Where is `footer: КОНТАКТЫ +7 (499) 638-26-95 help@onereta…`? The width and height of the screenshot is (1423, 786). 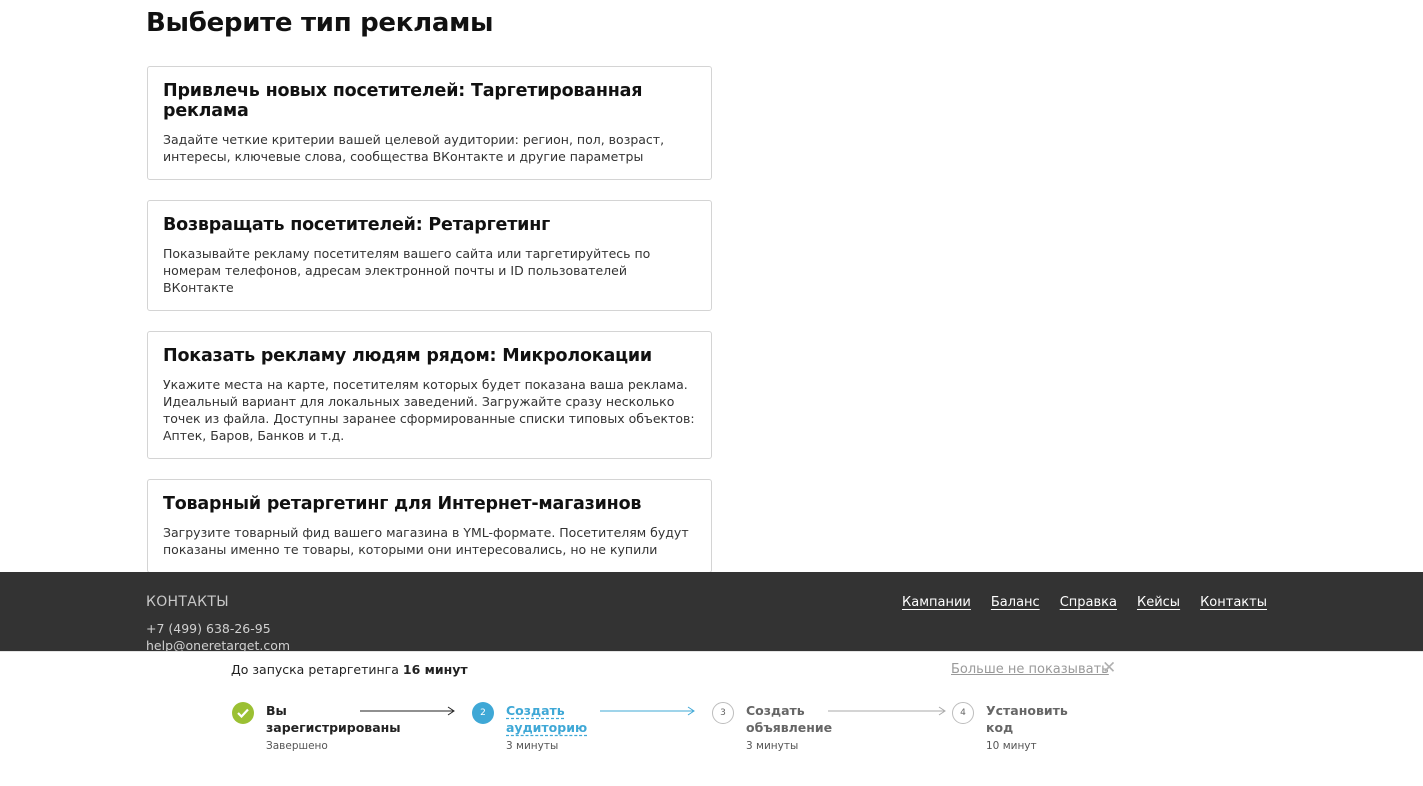
footer: КОНТАКТЫ +7 (499) 638-26-95 help@onereta… is located at coordinates (711, 612).